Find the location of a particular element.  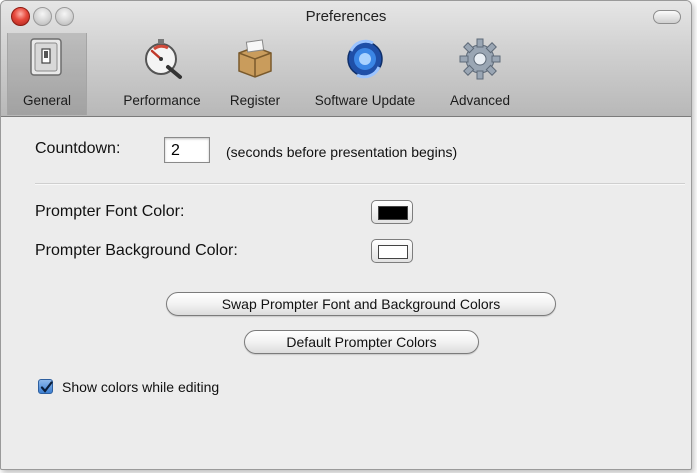

countdown-label: Countdown: is located at coordinates (78, 148).